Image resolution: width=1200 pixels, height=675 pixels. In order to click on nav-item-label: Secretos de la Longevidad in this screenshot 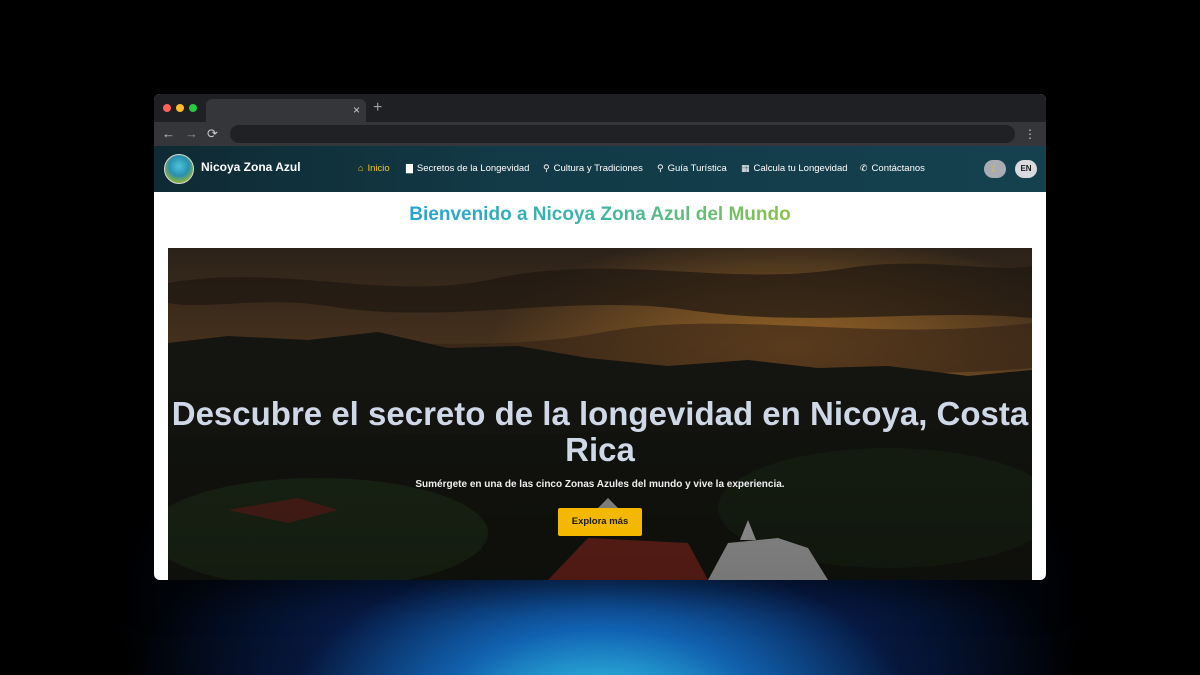, I will do `click(473, 168)`.